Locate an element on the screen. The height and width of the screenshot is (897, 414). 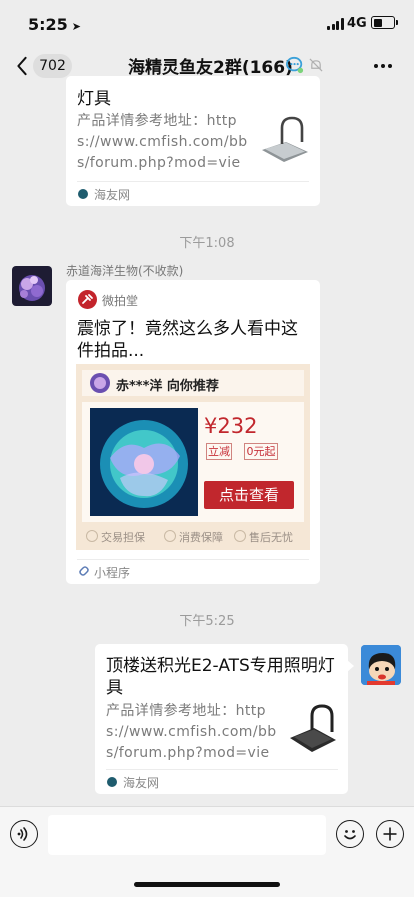
weipaitang-logo-icon is located at coordinates (87, 299).